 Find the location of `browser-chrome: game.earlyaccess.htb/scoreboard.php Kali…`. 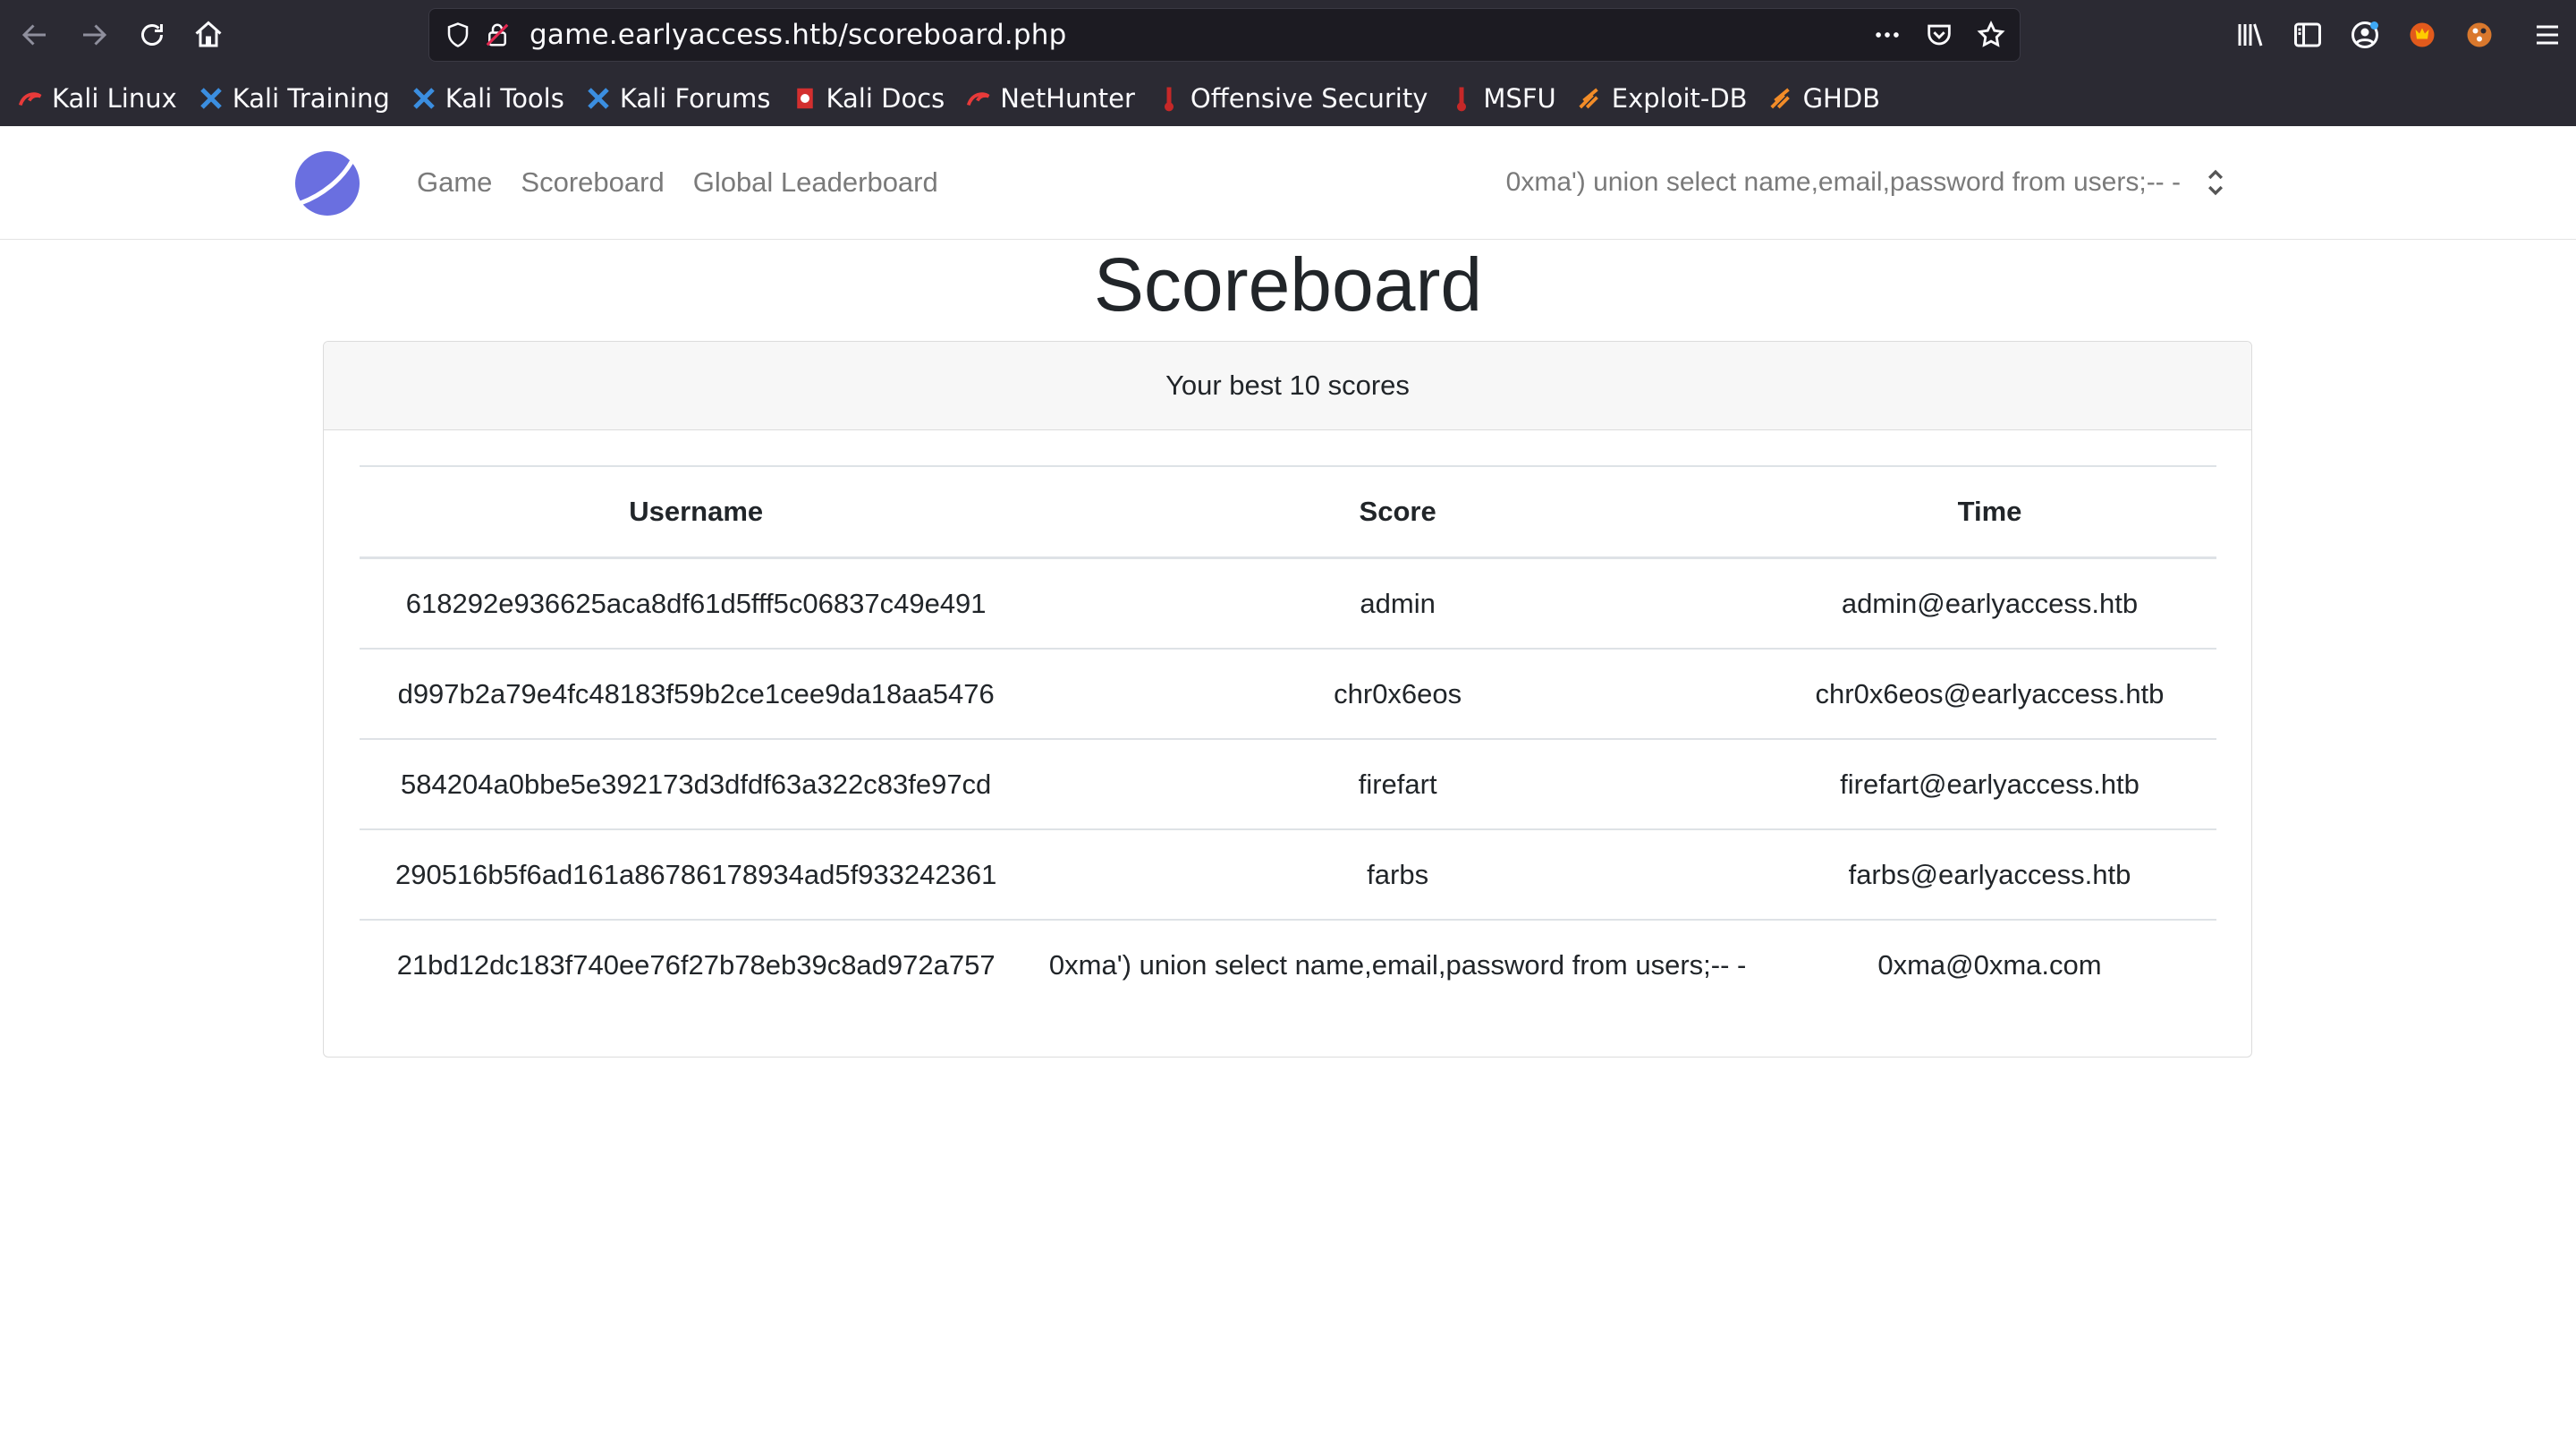

browser-chrome: game.earlyaccess.htb/scoreboard.php Kali… is located at coordinates (1288, 63).